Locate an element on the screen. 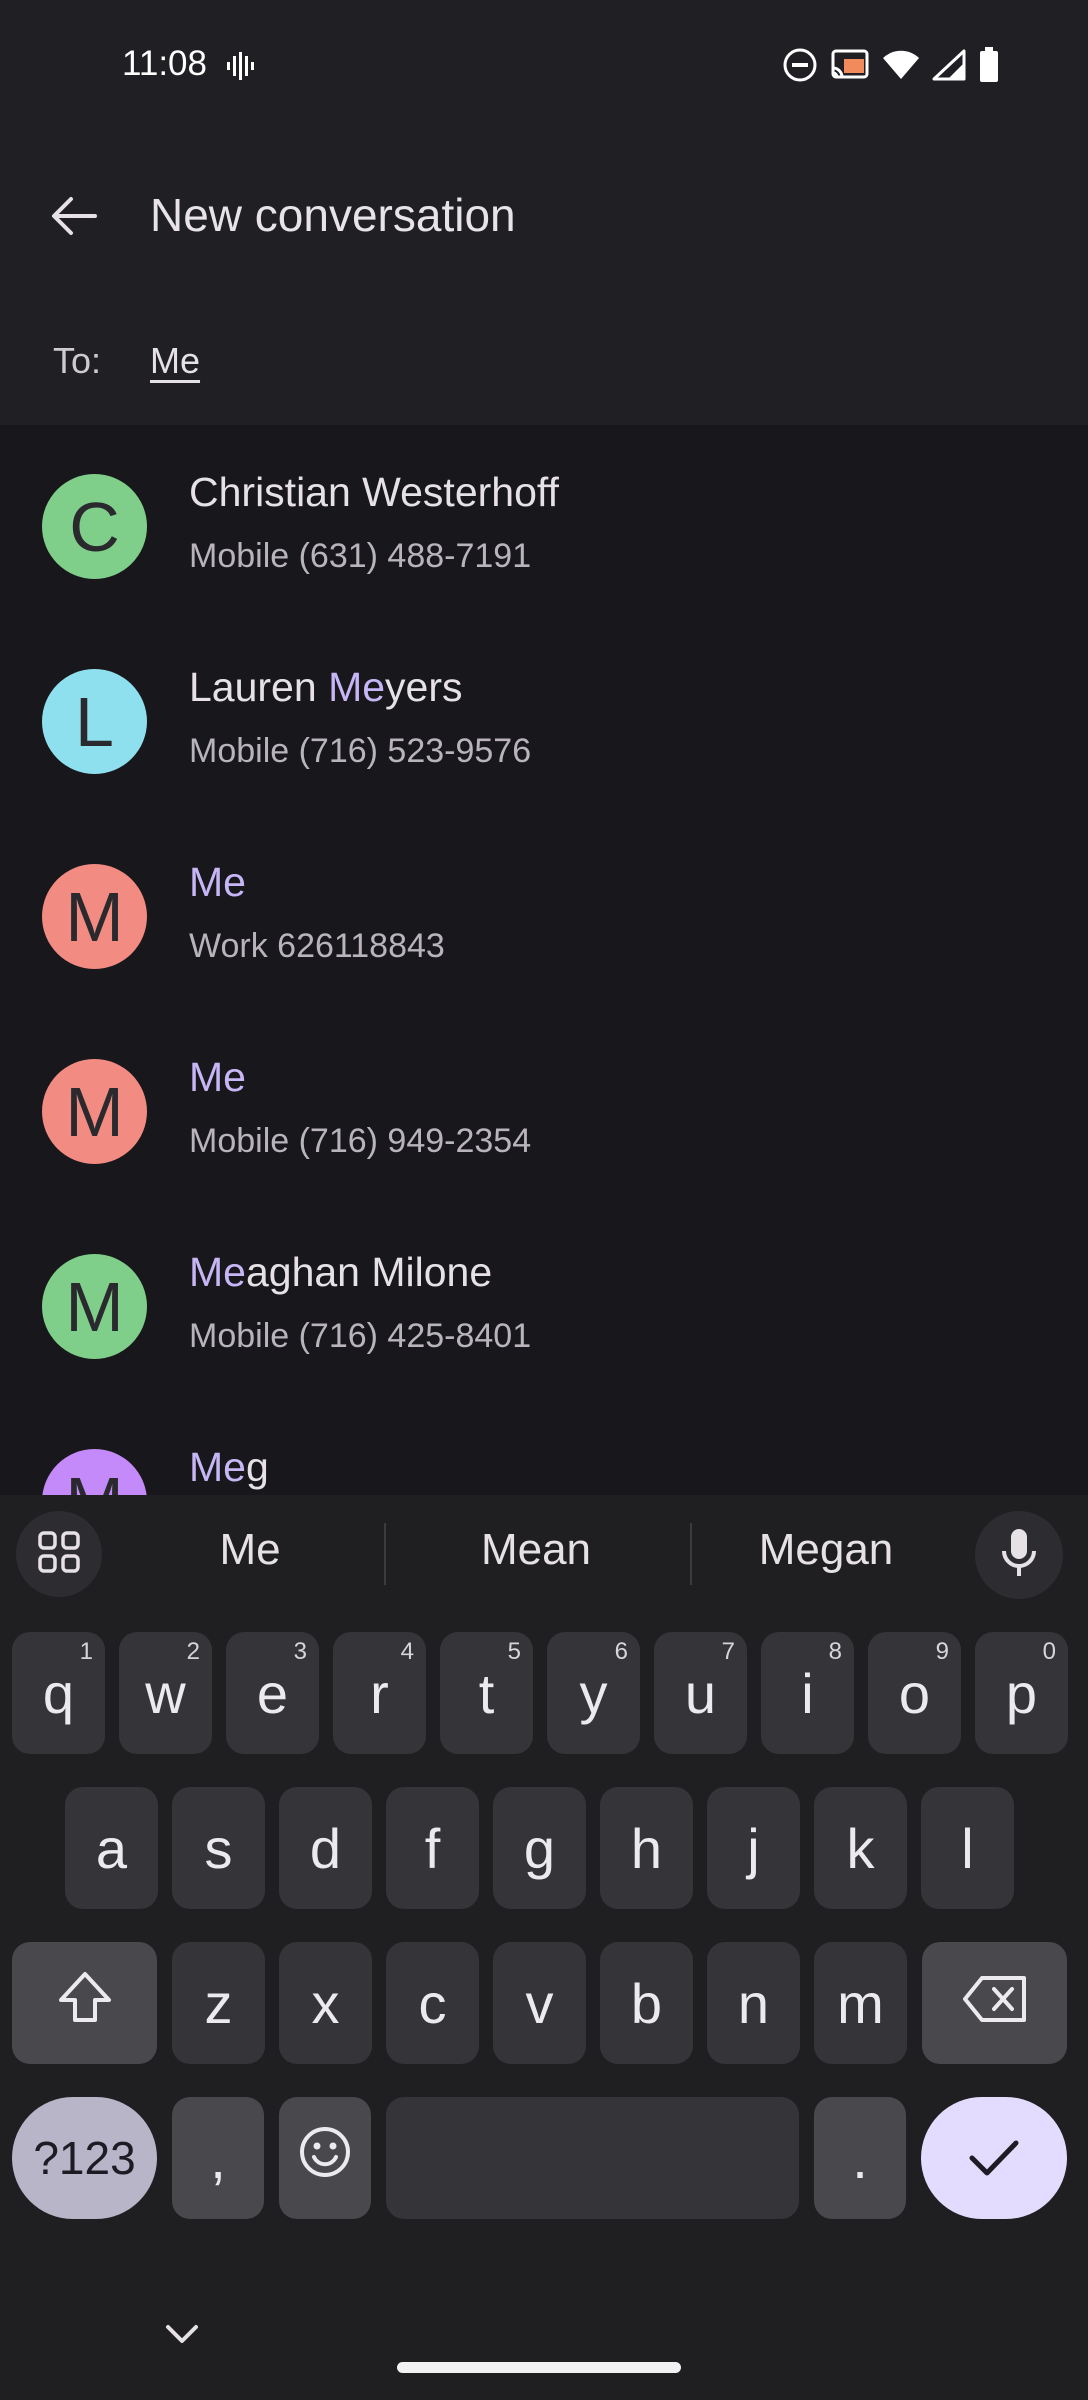  letter-key: l is located at coordinates (967, 1848).